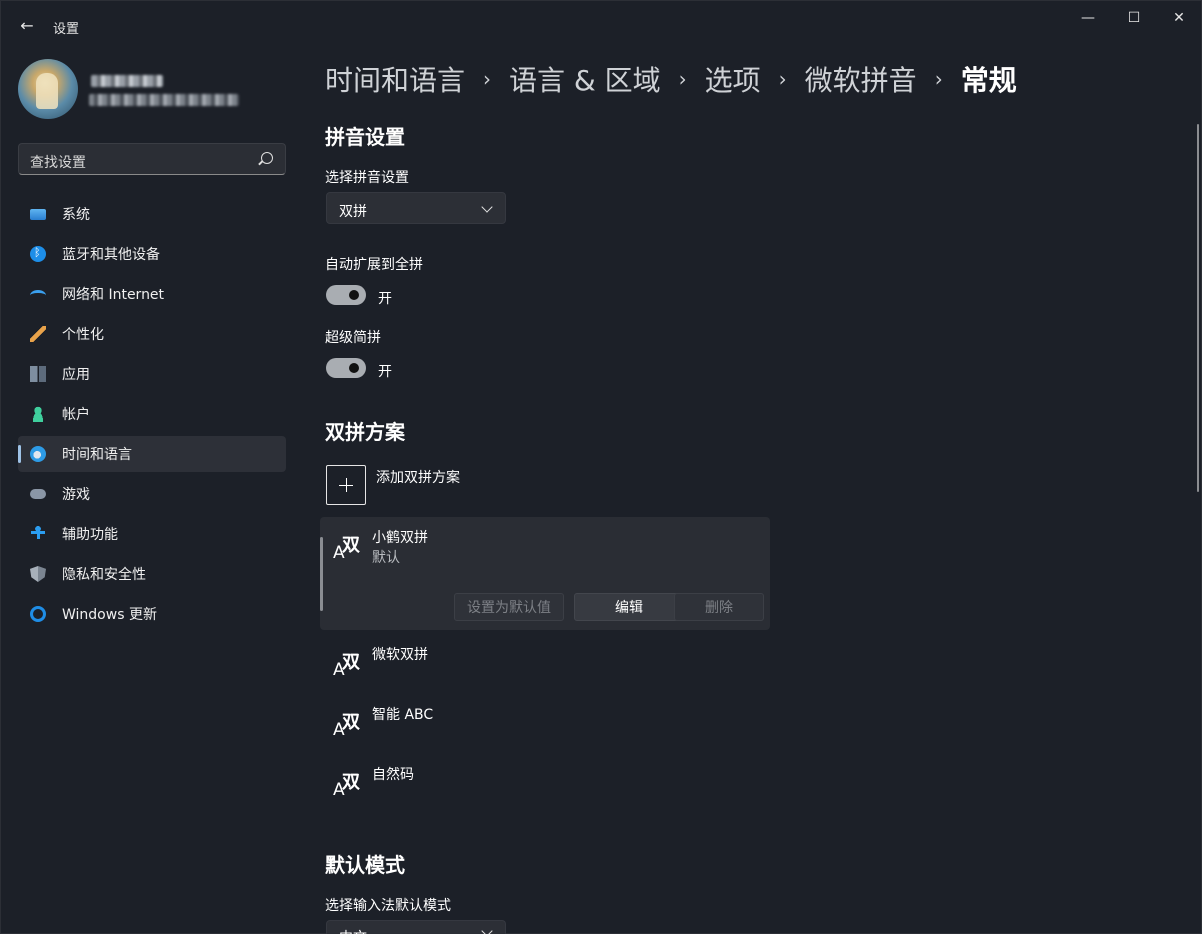  I want to click on section-title-shuangpin: 双拼方案, so click(365, 432).